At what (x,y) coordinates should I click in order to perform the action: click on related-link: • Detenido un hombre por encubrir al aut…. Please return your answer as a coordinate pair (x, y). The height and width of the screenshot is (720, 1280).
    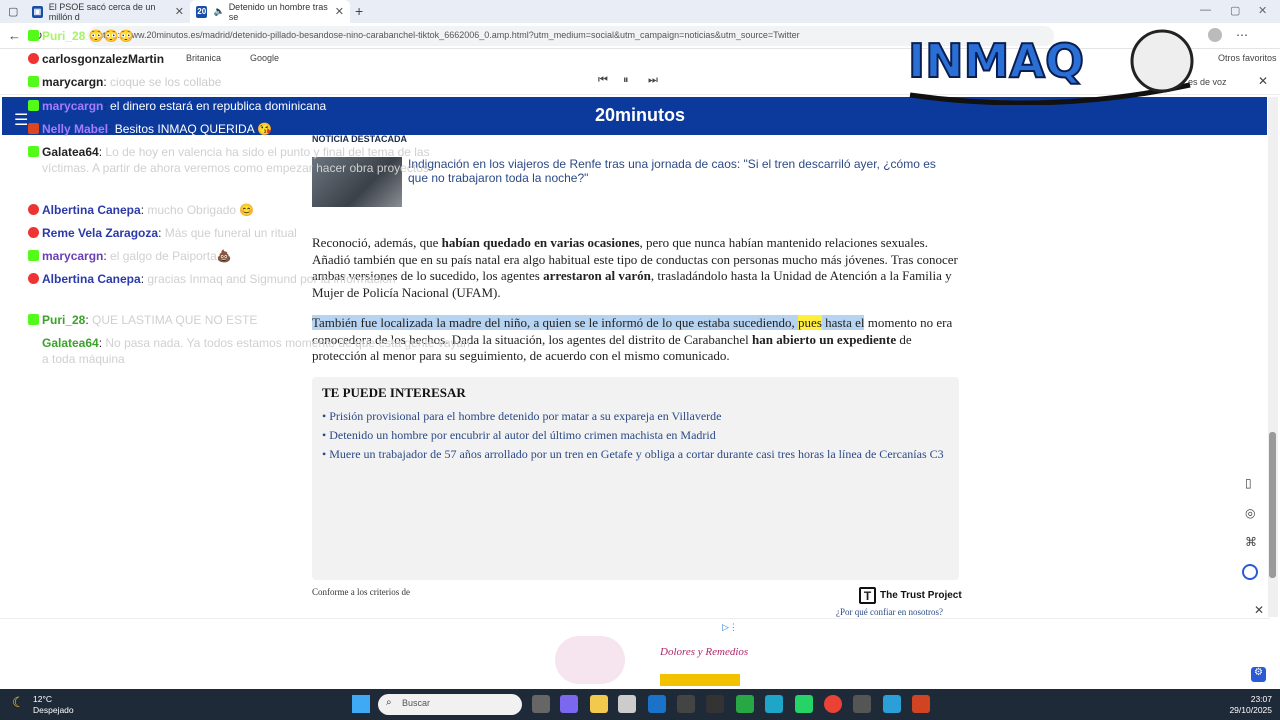
    Looking at the image, I should click on (636, 435).